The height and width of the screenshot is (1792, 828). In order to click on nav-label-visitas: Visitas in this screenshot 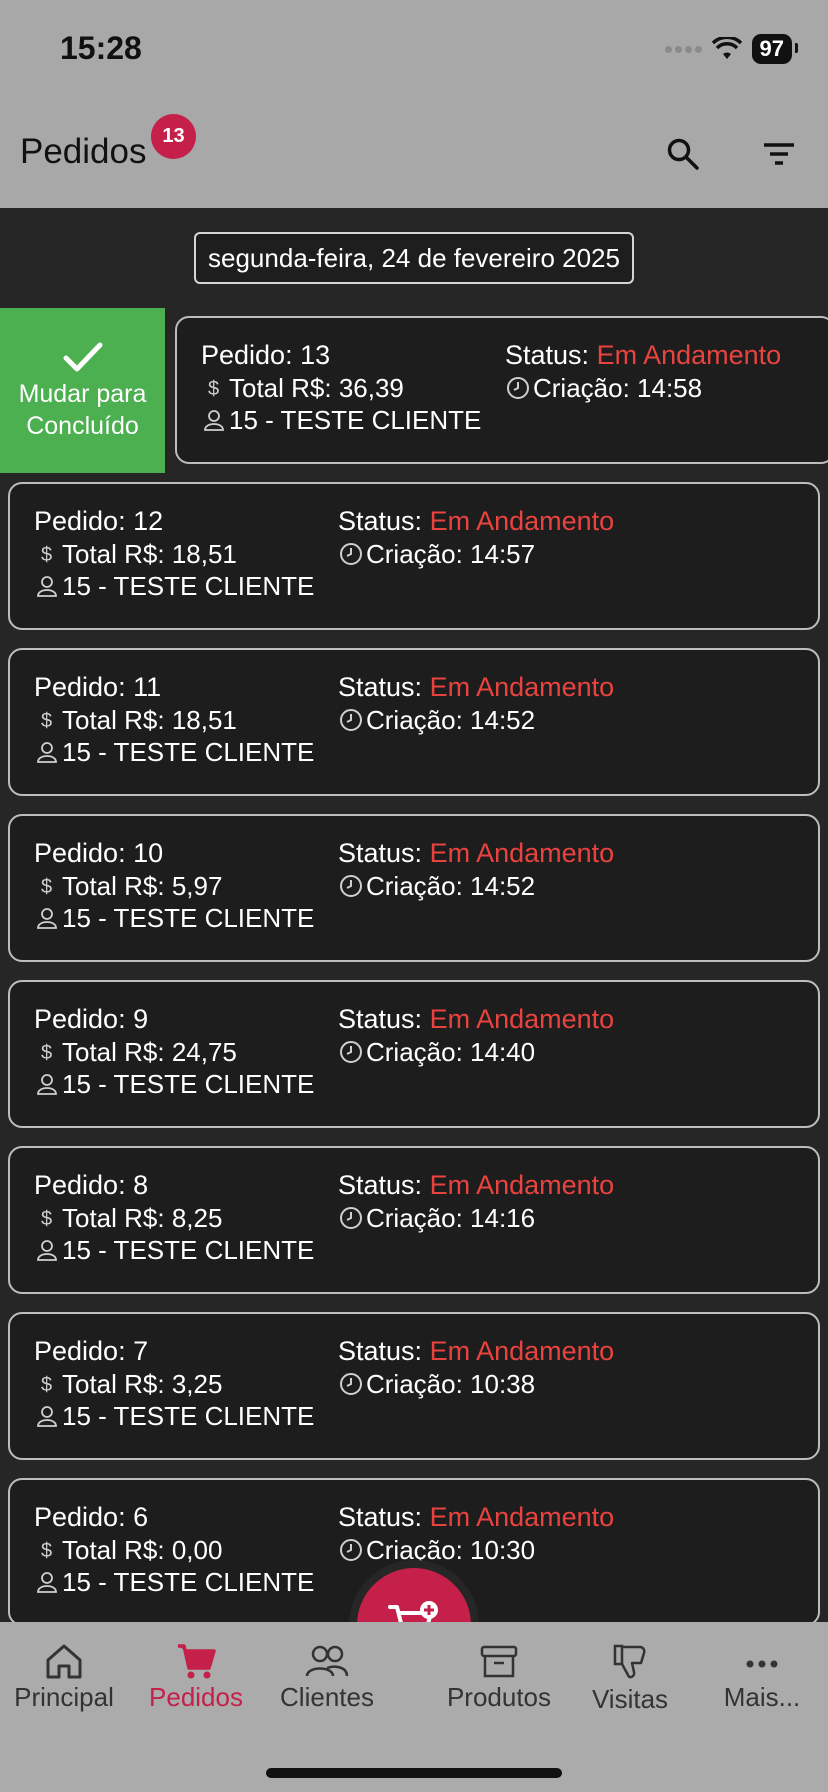, I will do `click(630, 1699)`.